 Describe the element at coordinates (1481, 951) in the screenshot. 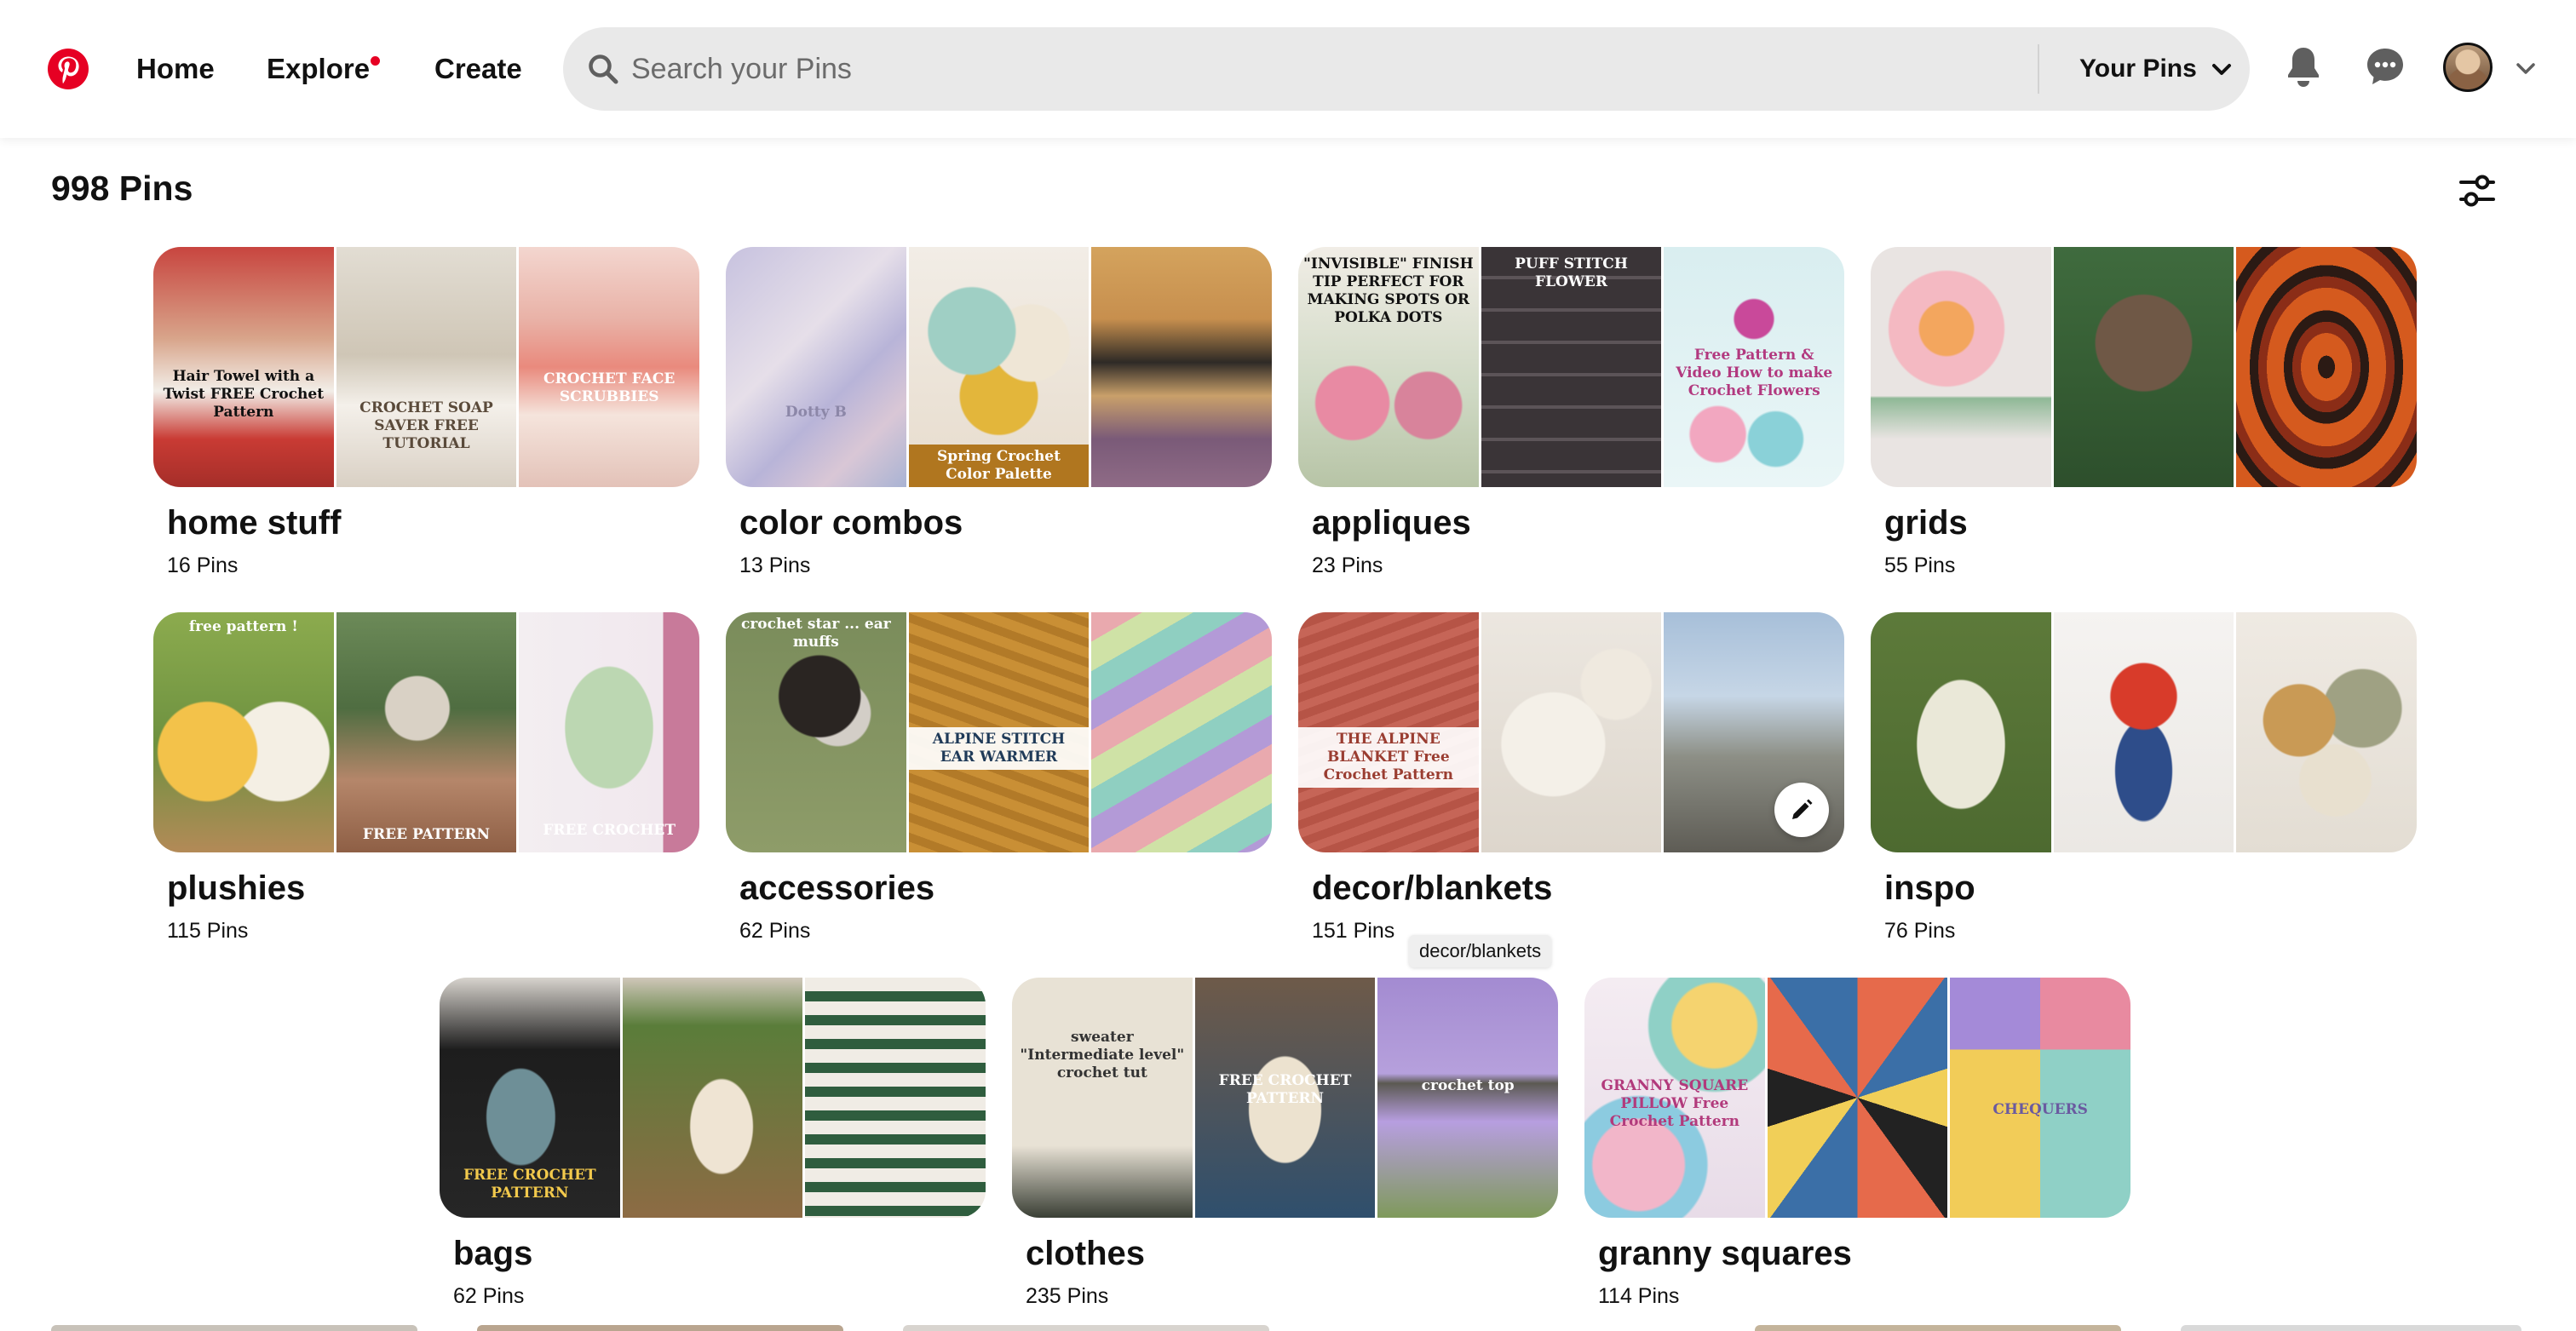

I see `board-tooltip: decor/blankets` at that location.